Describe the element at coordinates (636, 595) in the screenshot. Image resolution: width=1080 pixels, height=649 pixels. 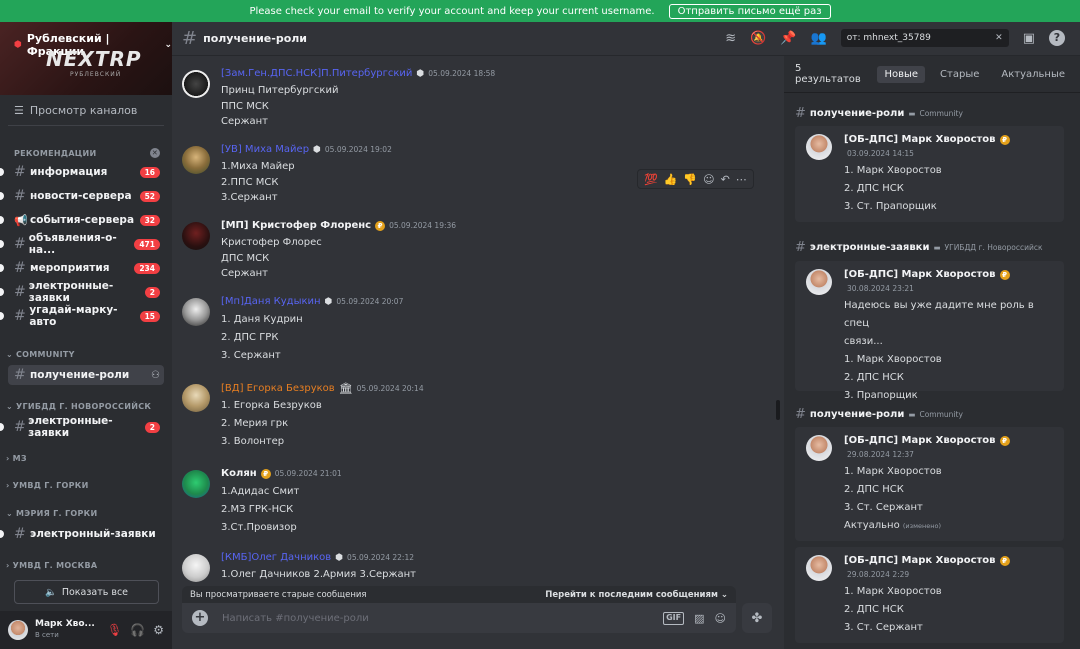
I see `jump-to-present-button: Перейти к последним сообщениям ⌄` at that location.